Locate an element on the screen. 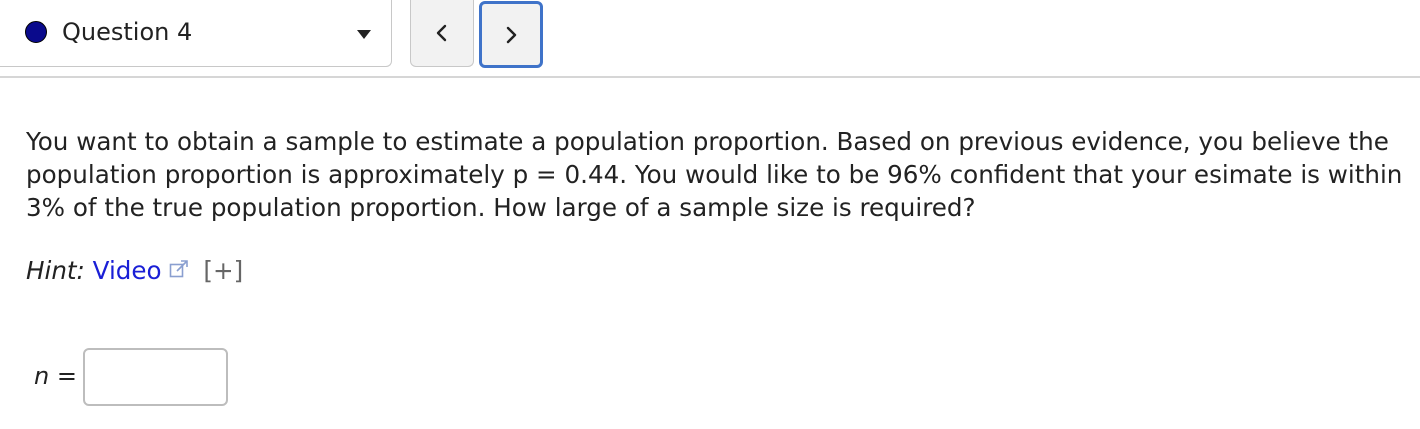  external-link-icon is located at coordinates (179, 269).